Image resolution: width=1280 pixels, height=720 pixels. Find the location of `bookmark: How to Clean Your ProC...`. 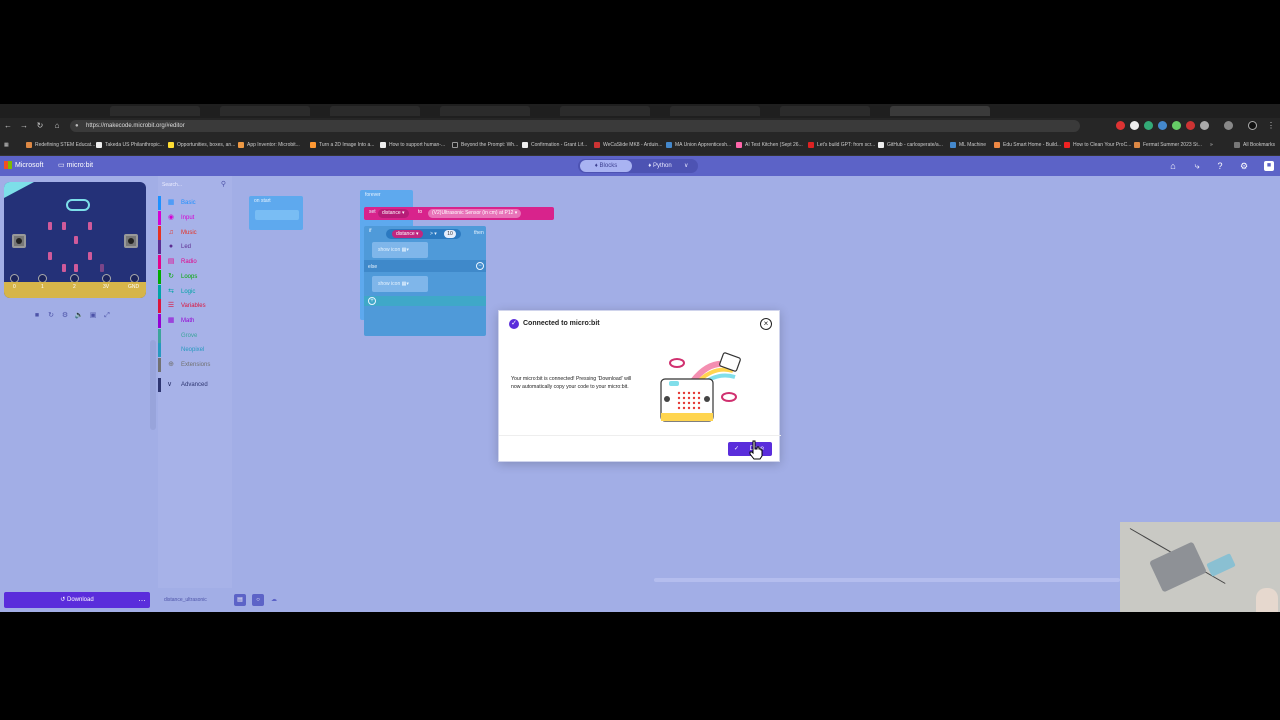

bookmark: How to Clean Your ProC... is located at coordinates (1097, 145).